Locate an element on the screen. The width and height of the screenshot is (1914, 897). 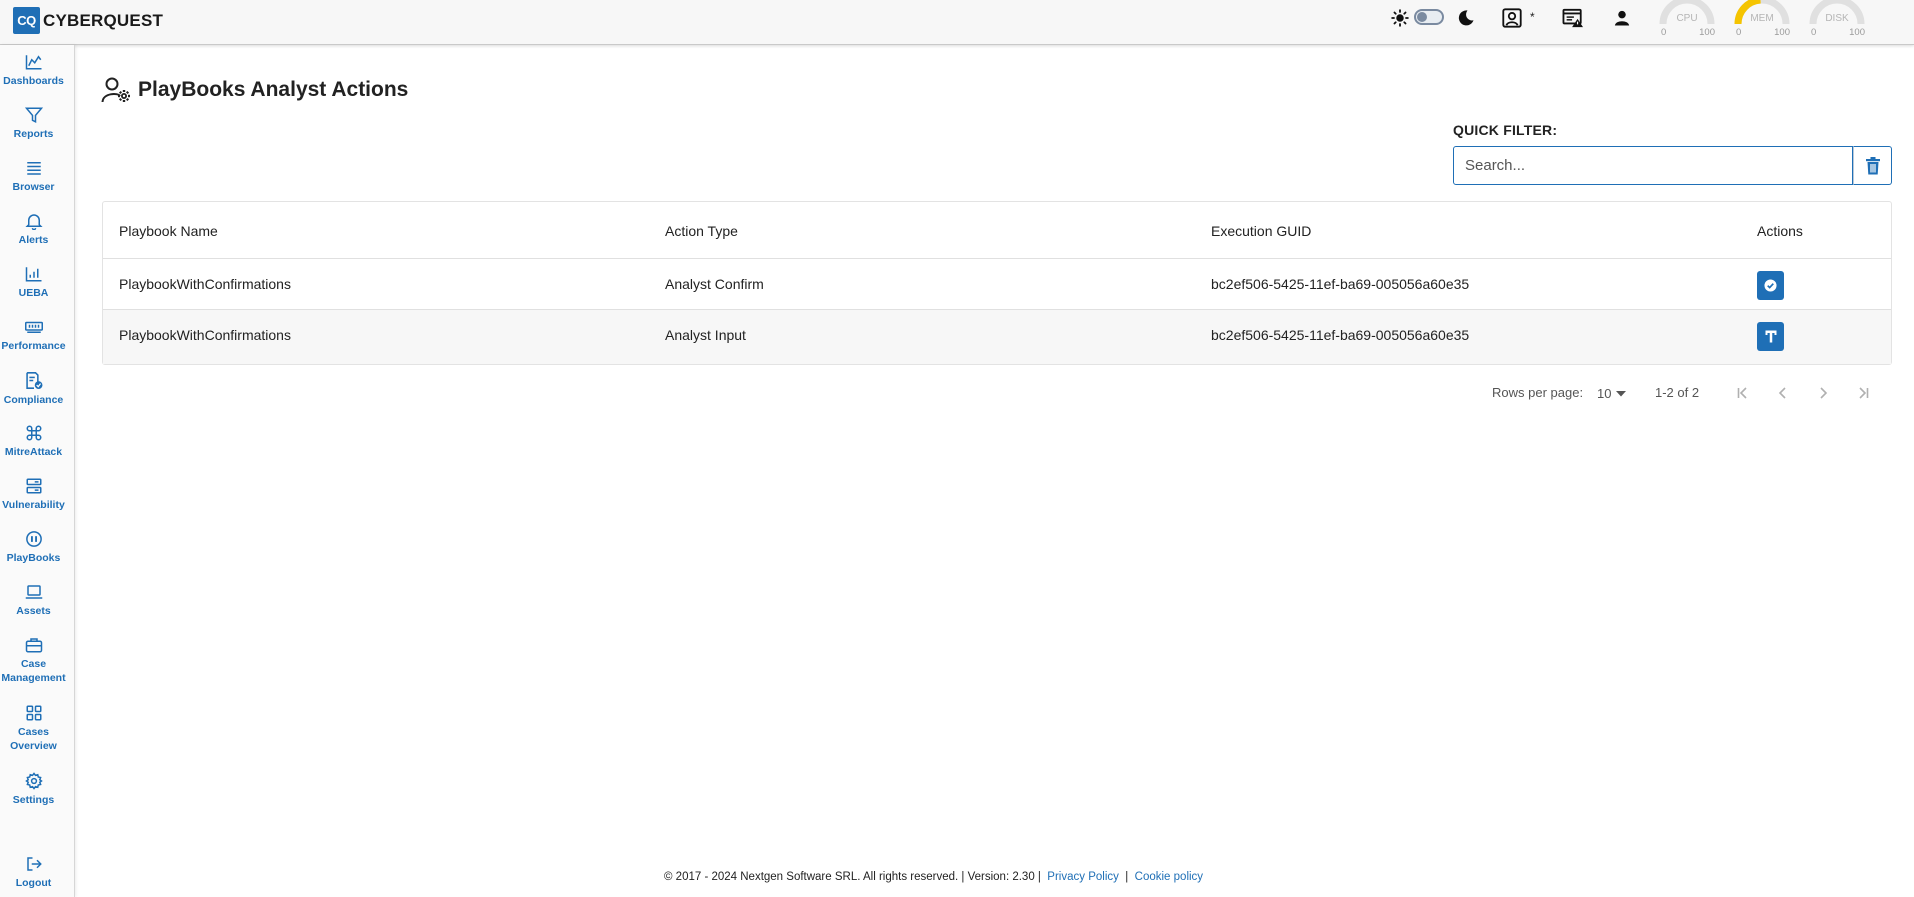
column-header-action-type: Action Type is located at coordinates (701, 231).